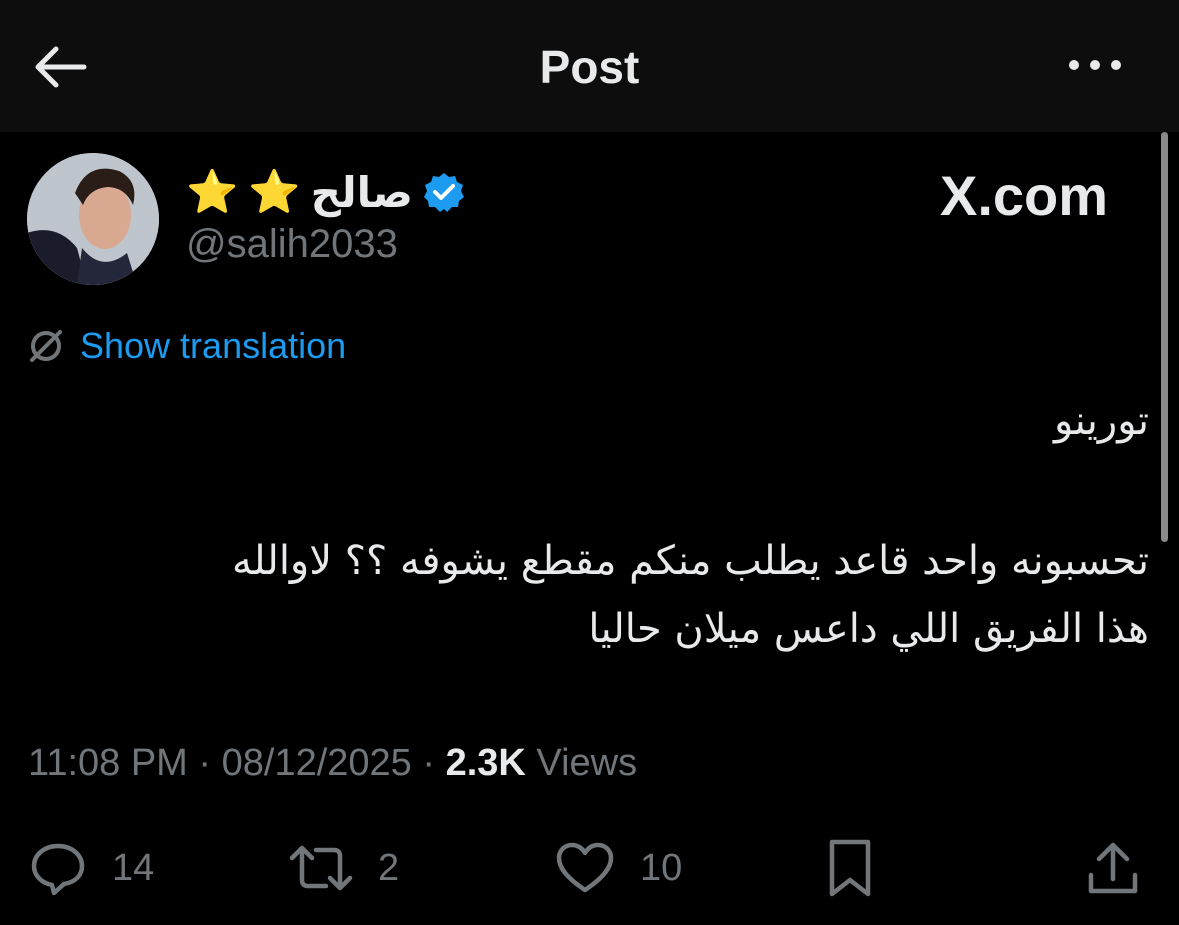 The width and height of the screenshot is (1179, 925). What do you see at coordinates (389, 867) in the screenshot?
I see `repost-count: 2` at bounding box center [389, 867].